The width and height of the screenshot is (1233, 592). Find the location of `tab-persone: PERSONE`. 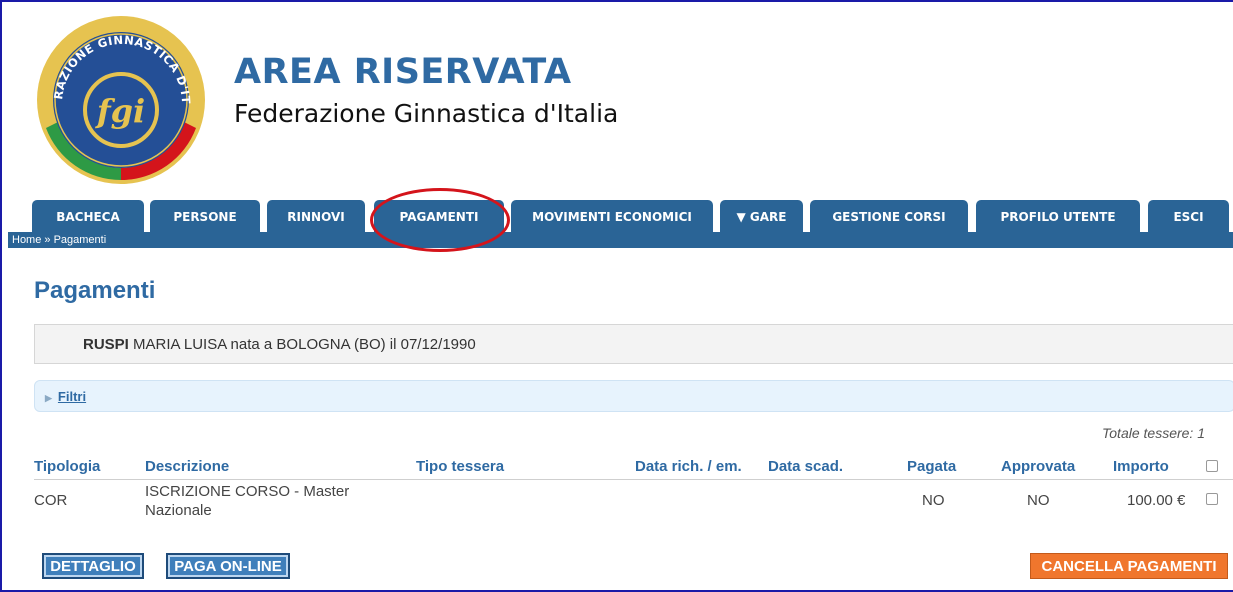

tab-persone: PERSONE is located at coordinates (205, 217).